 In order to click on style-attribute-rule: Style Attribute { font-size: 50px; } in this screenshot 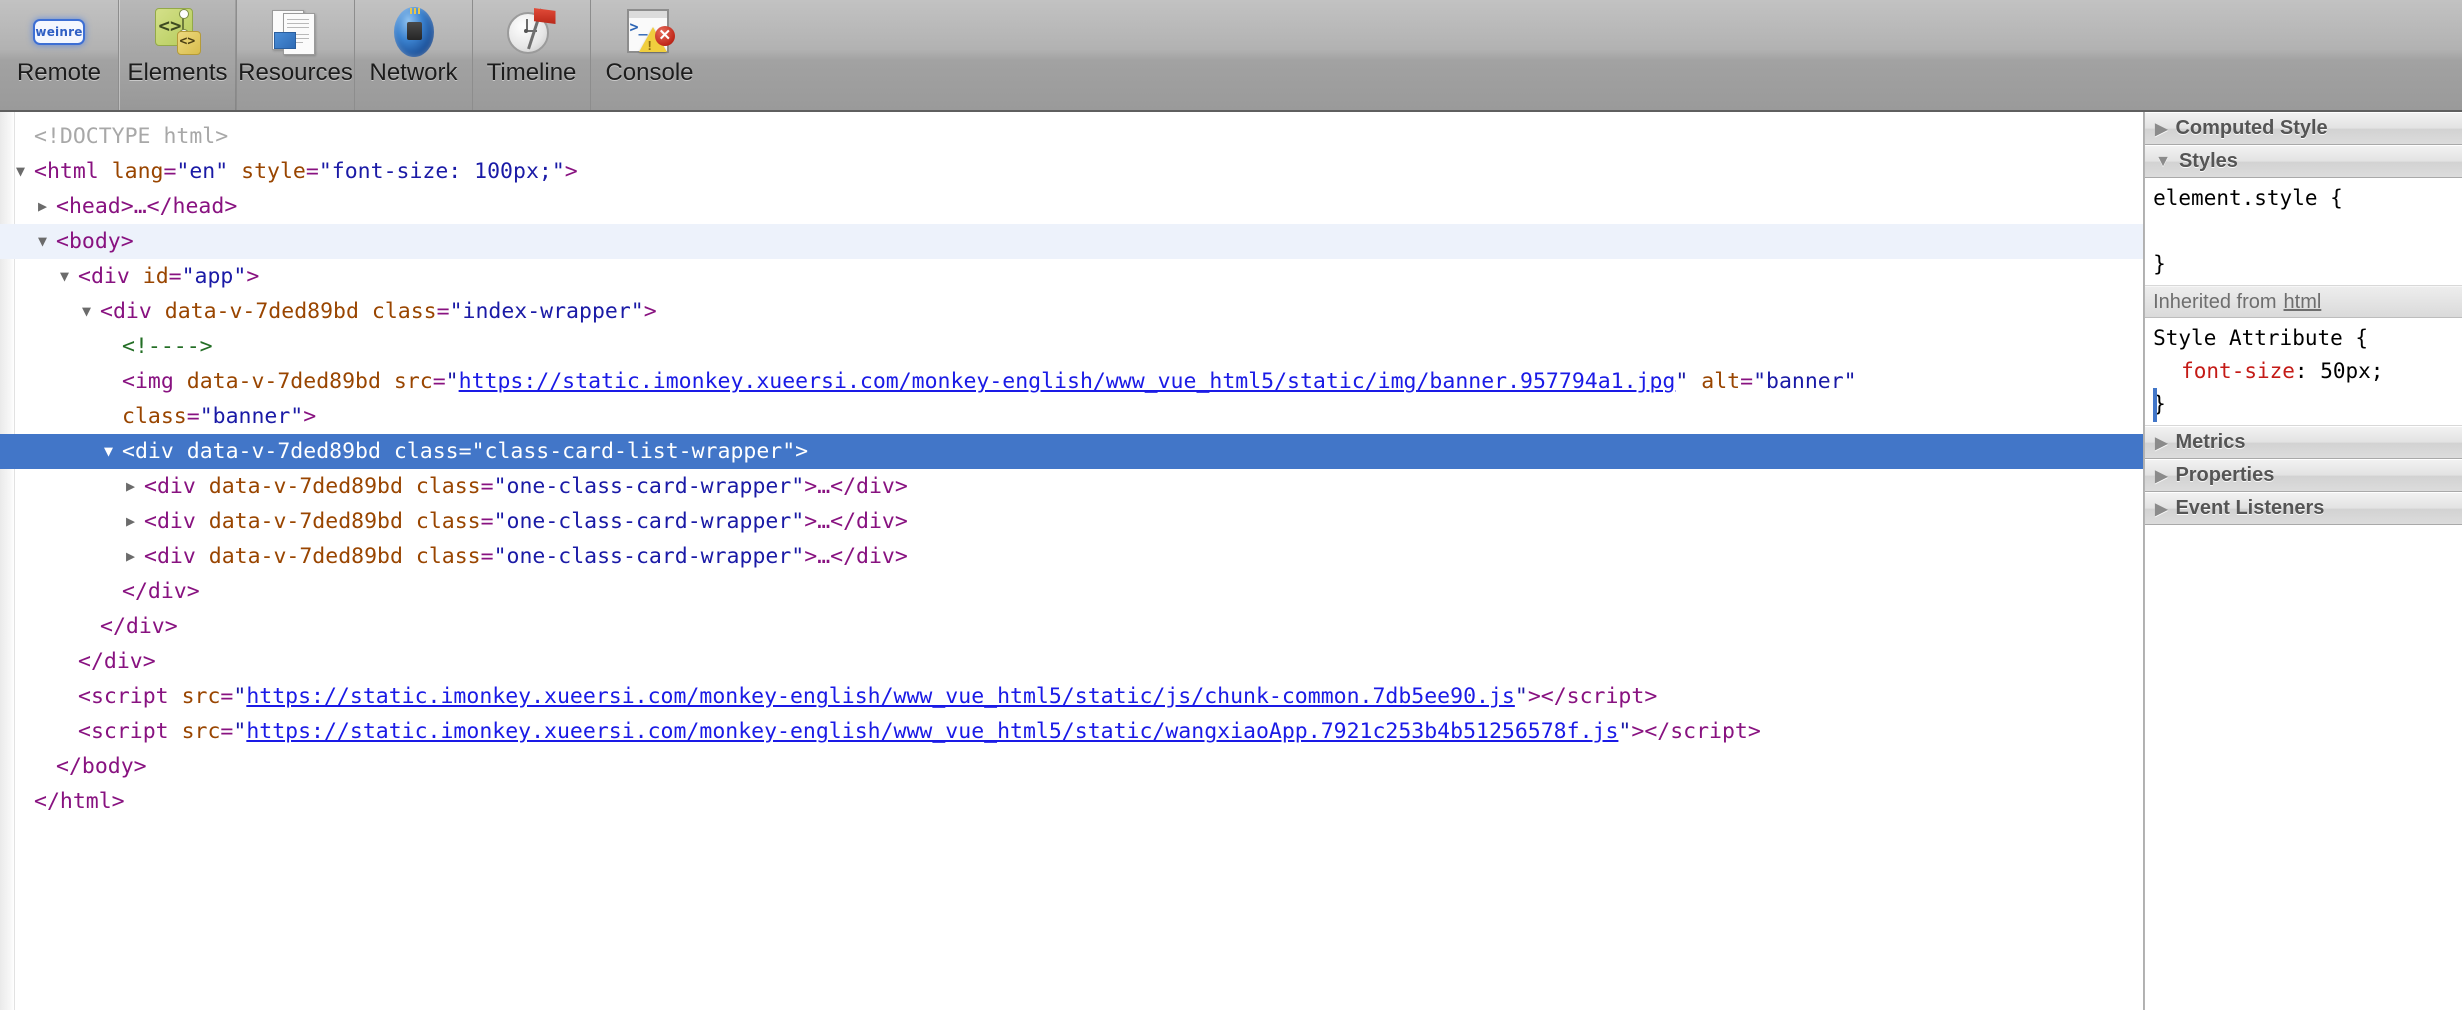, I will do `click(2303, 372)`.